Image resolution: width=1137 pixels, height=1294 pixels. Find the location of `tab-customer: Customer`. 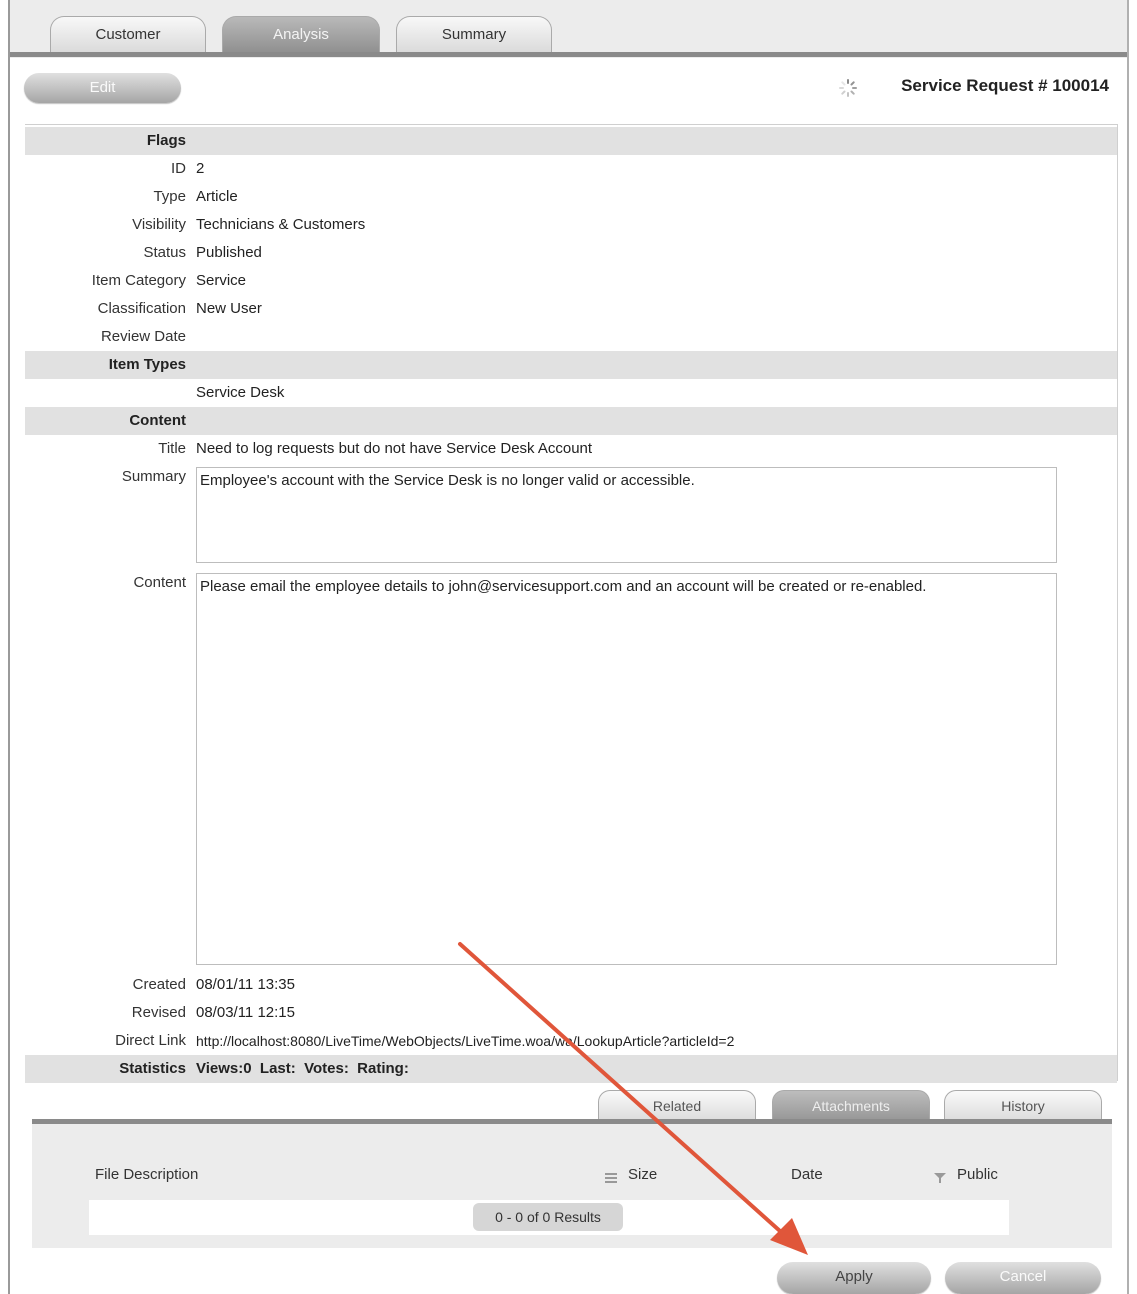

tab-customer: Customer is located at coordinates (128, 34).